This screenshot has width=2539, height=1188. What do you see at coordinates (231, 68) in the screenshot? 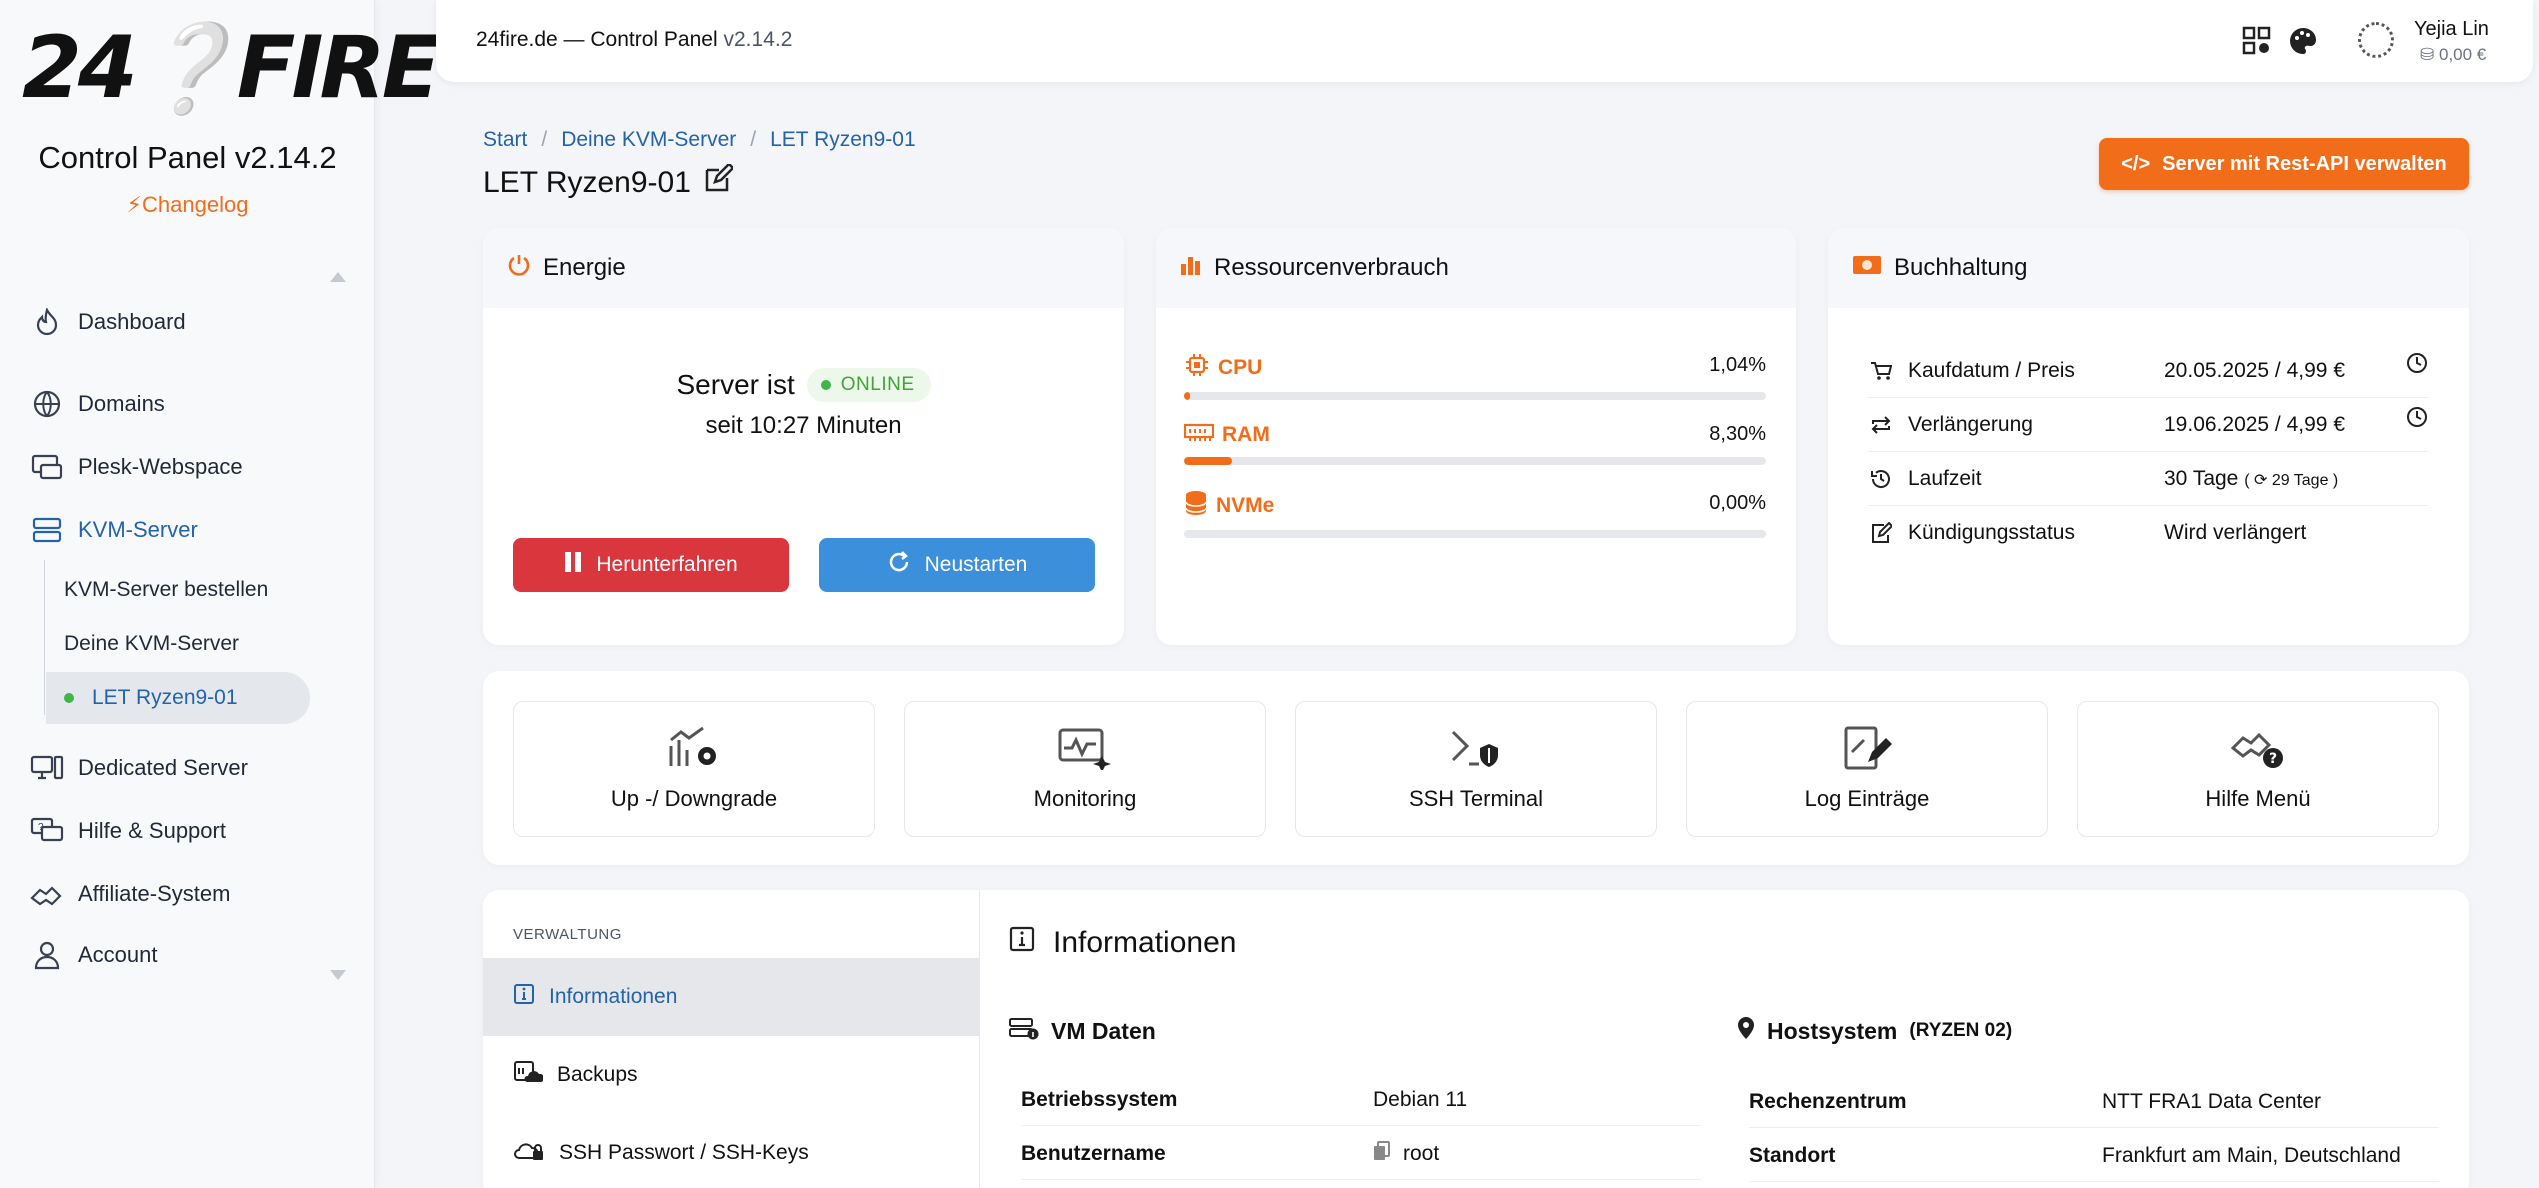
I see `logo: 24 ❔ FIRE` at bounding box center [231, 68].